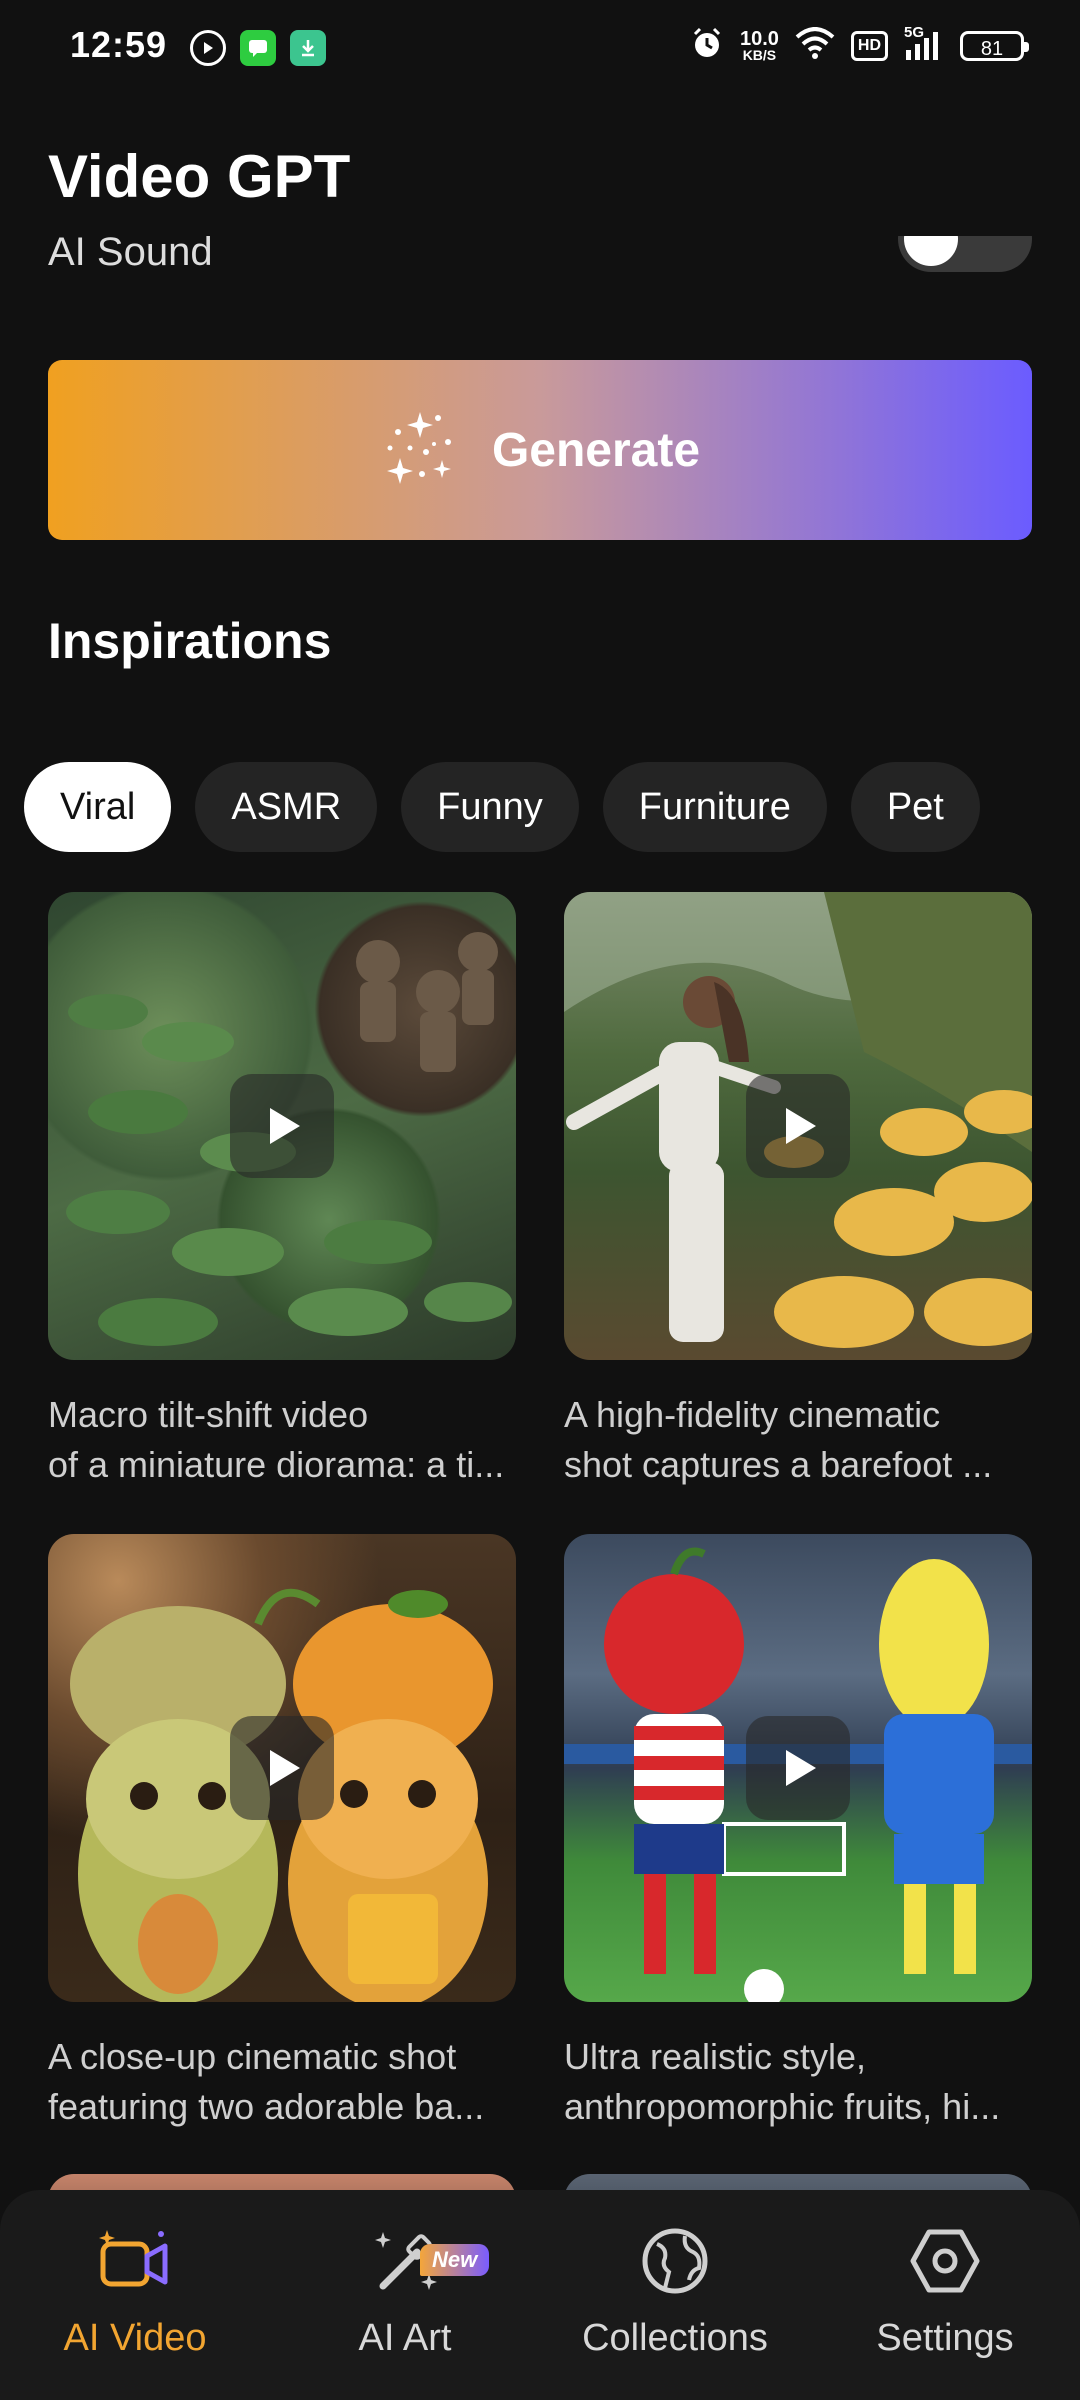  Describe the element at coordinates (707, 45) in the screenshot. I see `alarm-icon` at that location.